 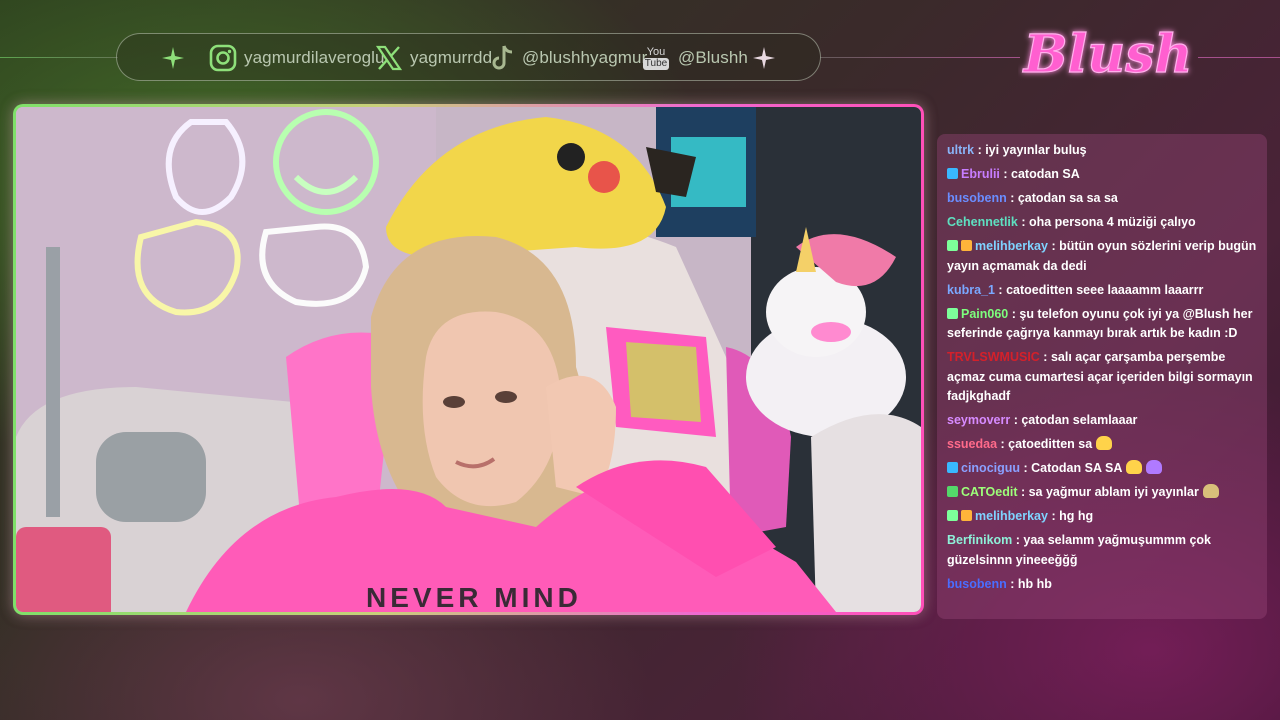 What do you see at coordinates (989, 492) in the screenshot?
I see `chat-username: CATOedit` at bounding box center [989, 492].